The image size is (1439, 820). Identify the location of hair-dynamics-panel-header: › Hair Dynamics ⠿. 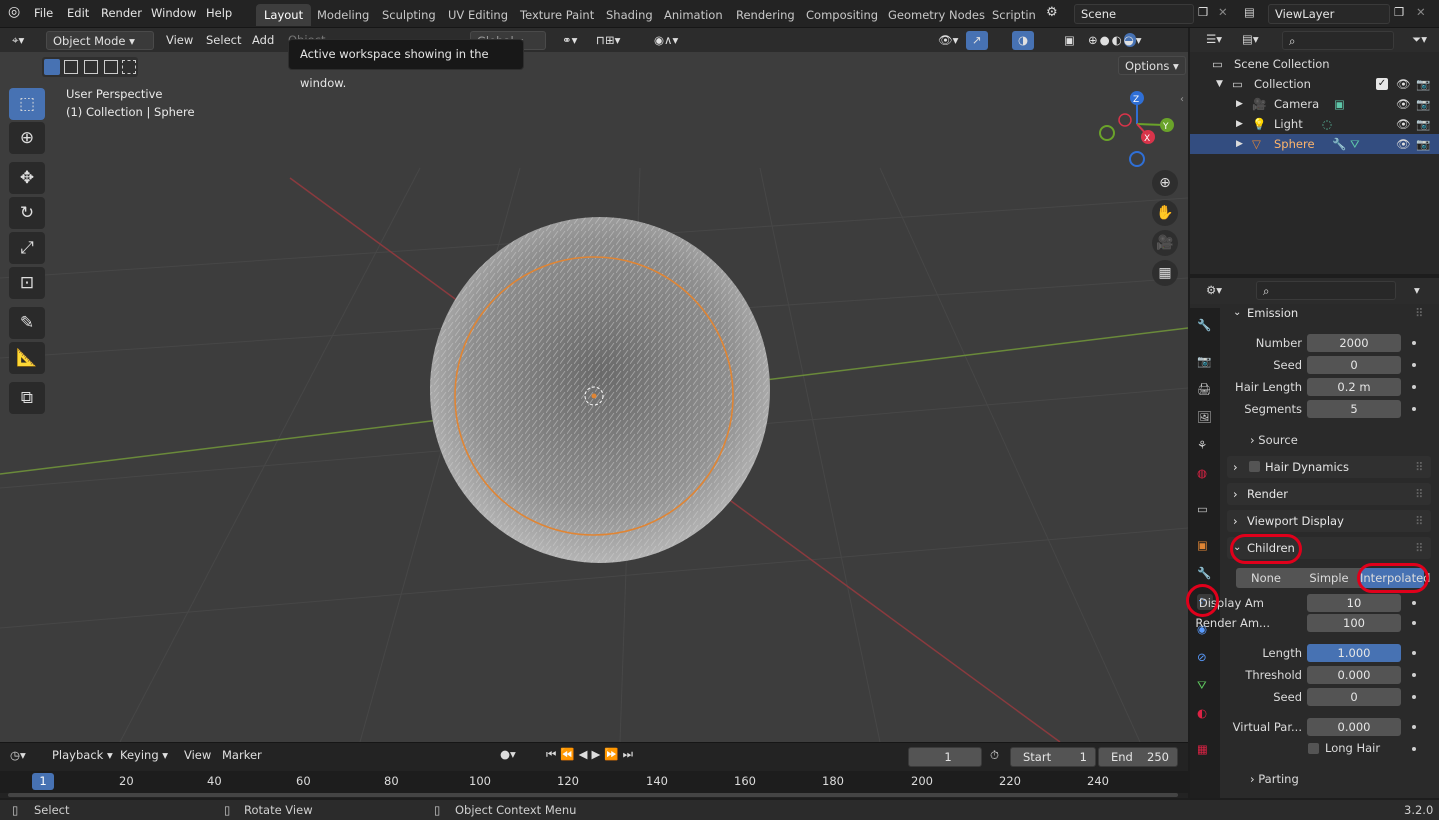
(1329, 467).